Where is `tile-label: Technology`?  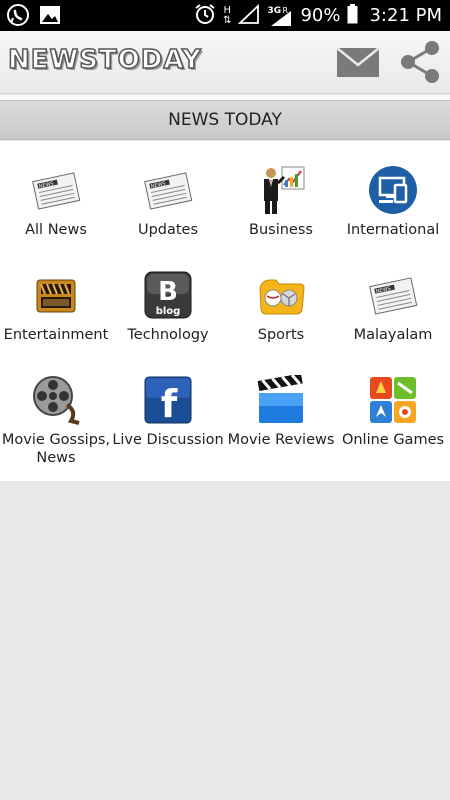 tile-label: Technology is located at coordinates (168, 335).